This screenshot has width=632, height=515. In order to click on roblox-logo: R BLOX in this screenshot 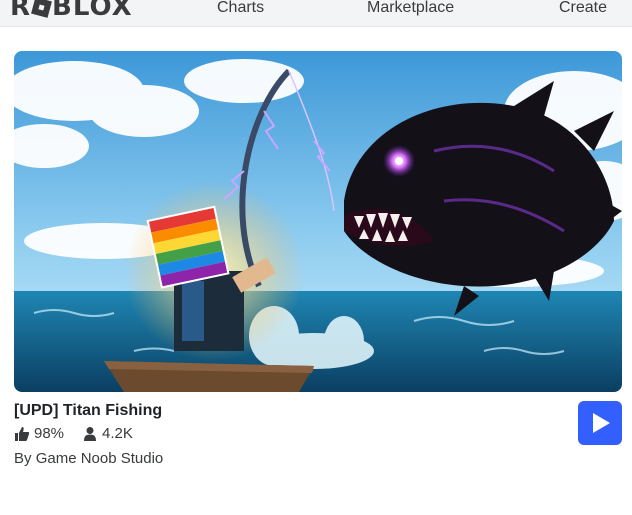, I will do `click(71, 10)`.